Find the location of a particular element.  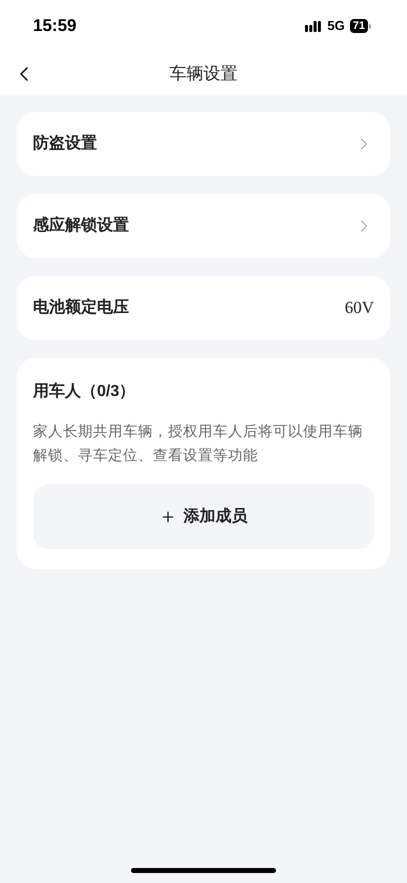

settings-row: 电池额定电压 60V is located at coordinates (203, 308).